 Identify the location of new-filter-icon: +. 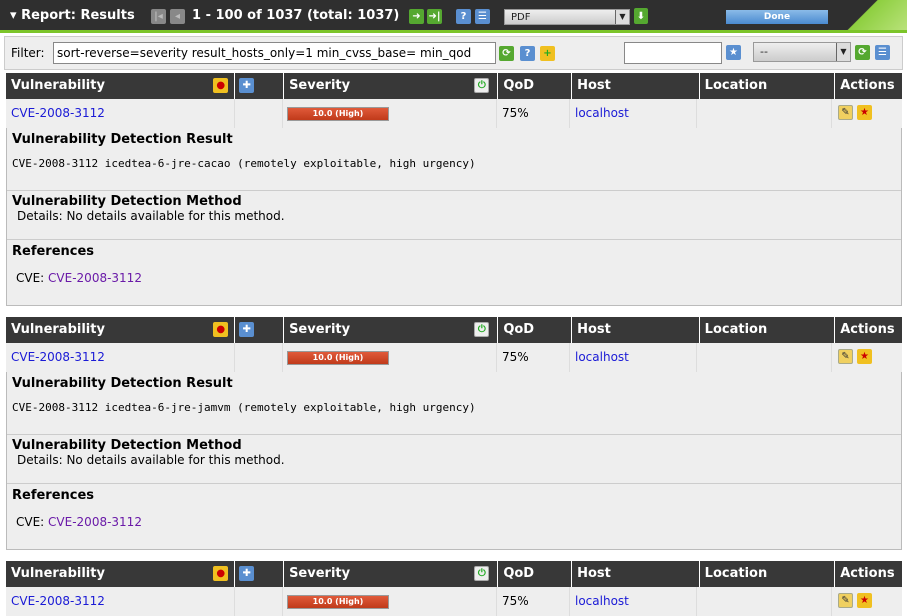
(547, 53).